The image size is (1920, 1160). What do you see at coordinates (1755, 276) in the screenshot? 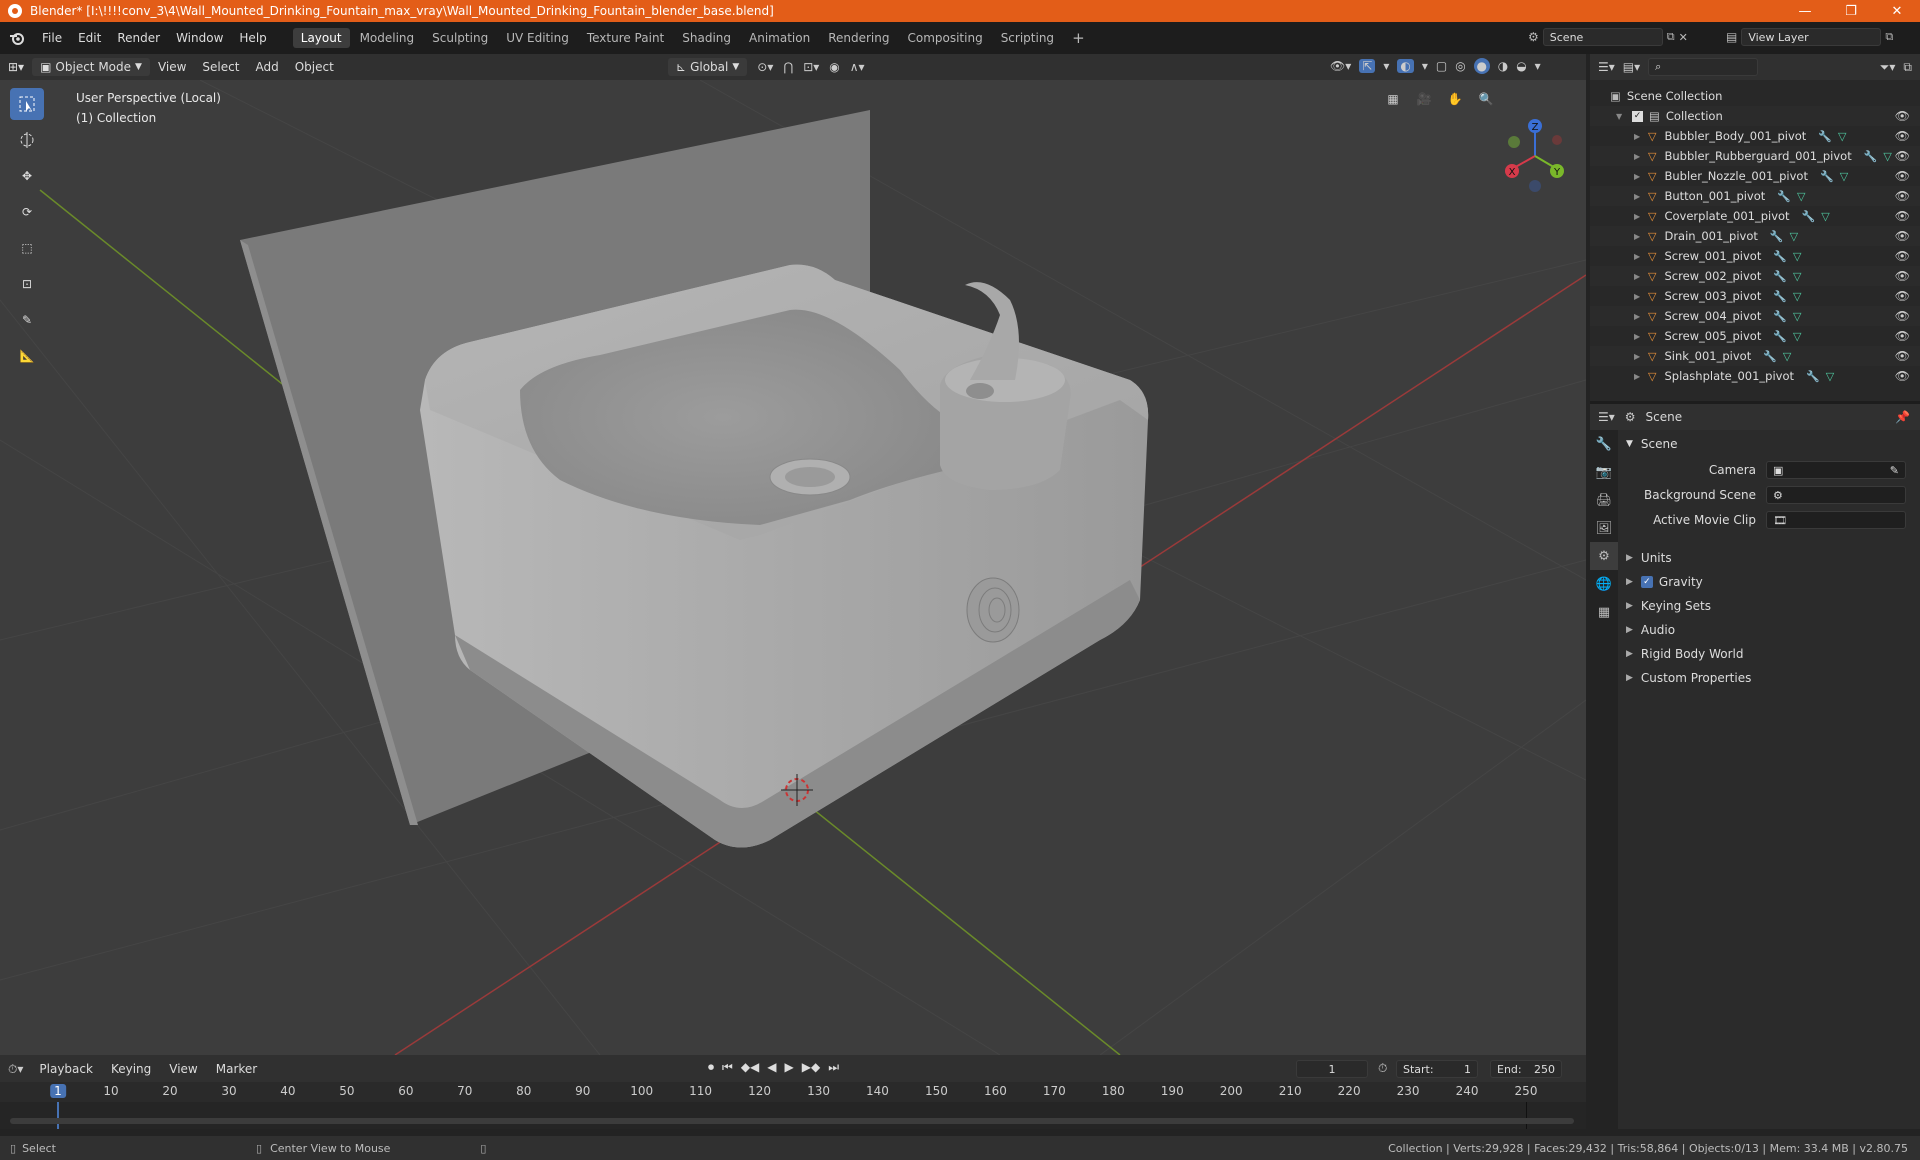
I see `outliner-object-row: ▶ ▽ Screw_002_pivot 🔧 ▽ 👁` at bounding box center [1755, 276].